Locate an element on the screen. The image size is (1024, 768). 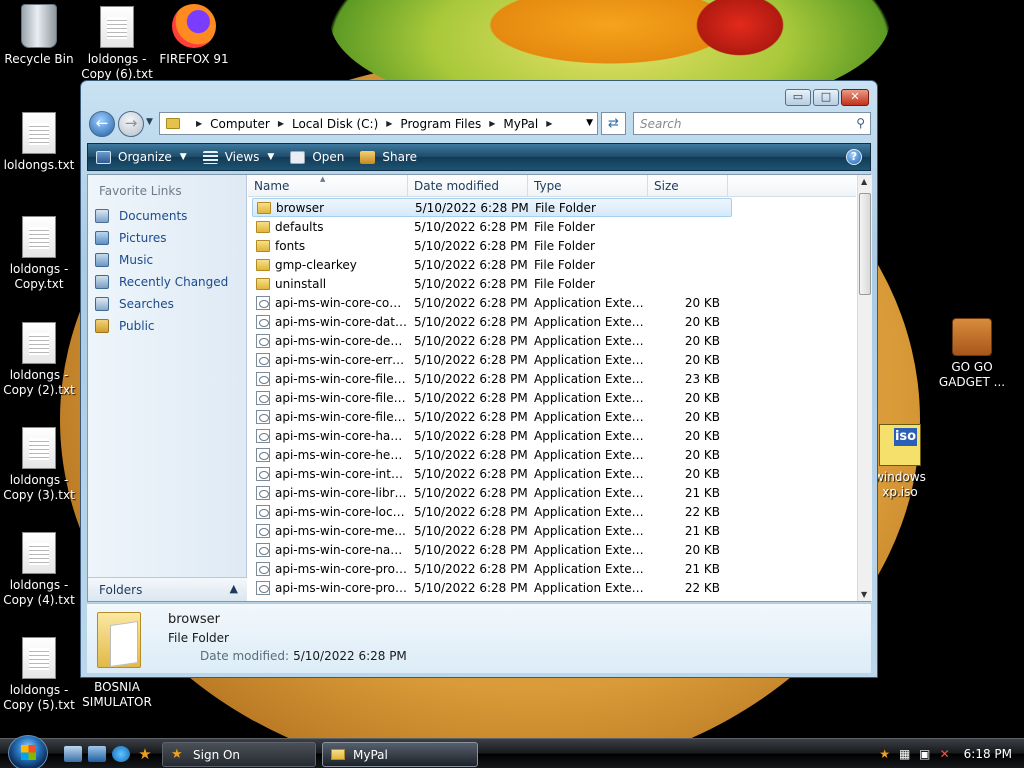
caption-buttons: ▭ □ ✕ is located at coordinates (827, 97).